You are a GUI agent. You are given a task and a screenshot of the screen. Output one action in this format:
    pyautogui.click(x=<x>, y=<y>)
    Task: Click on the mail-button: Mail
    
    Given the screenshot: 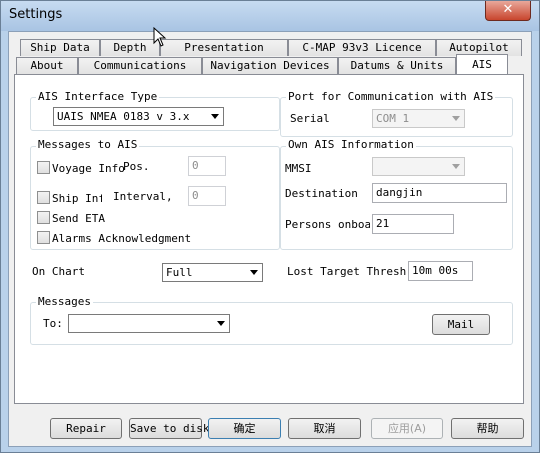 What is the action you would take?
    pyautogui.click(x=461, y=324)
    